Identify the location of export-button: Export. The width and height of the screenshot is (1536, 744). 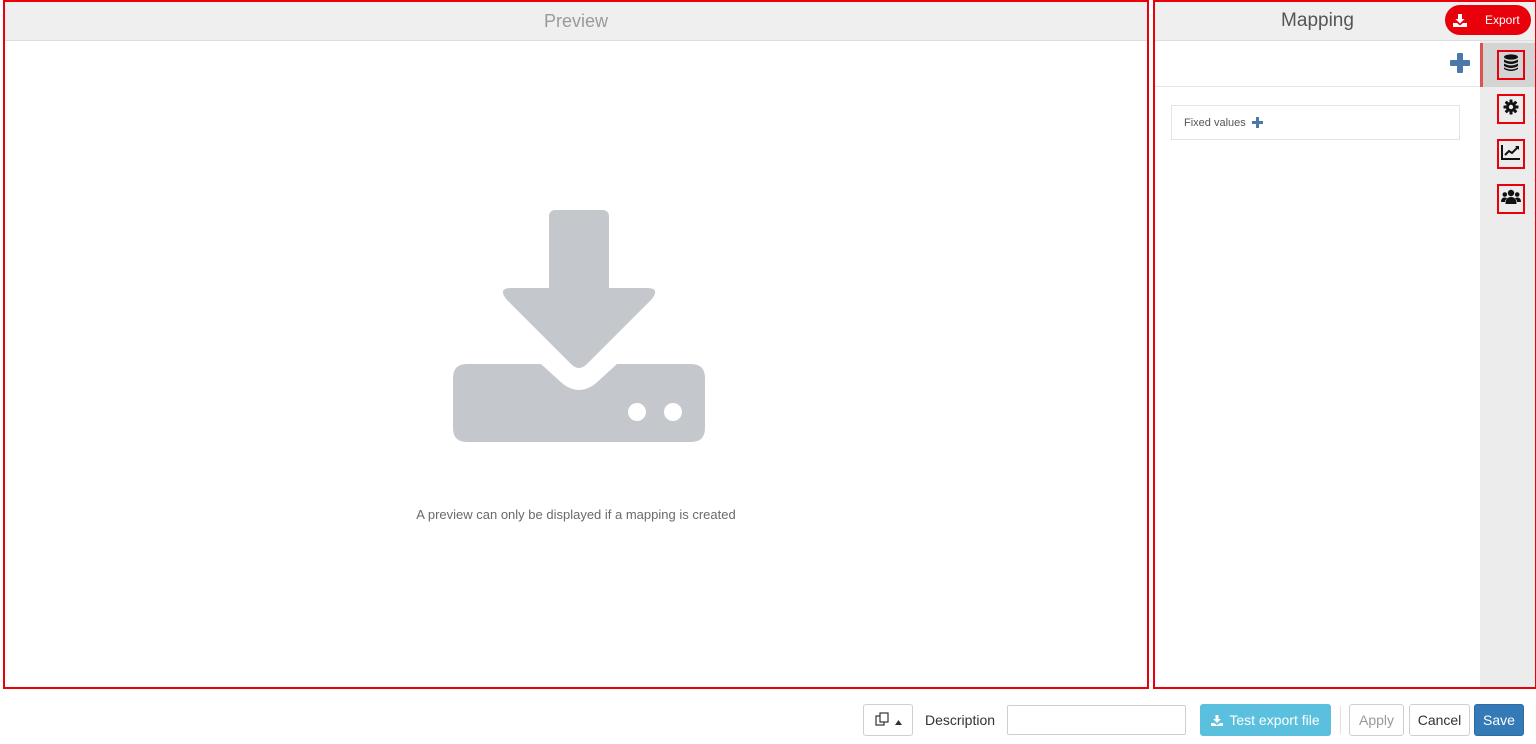
(1488, 20).